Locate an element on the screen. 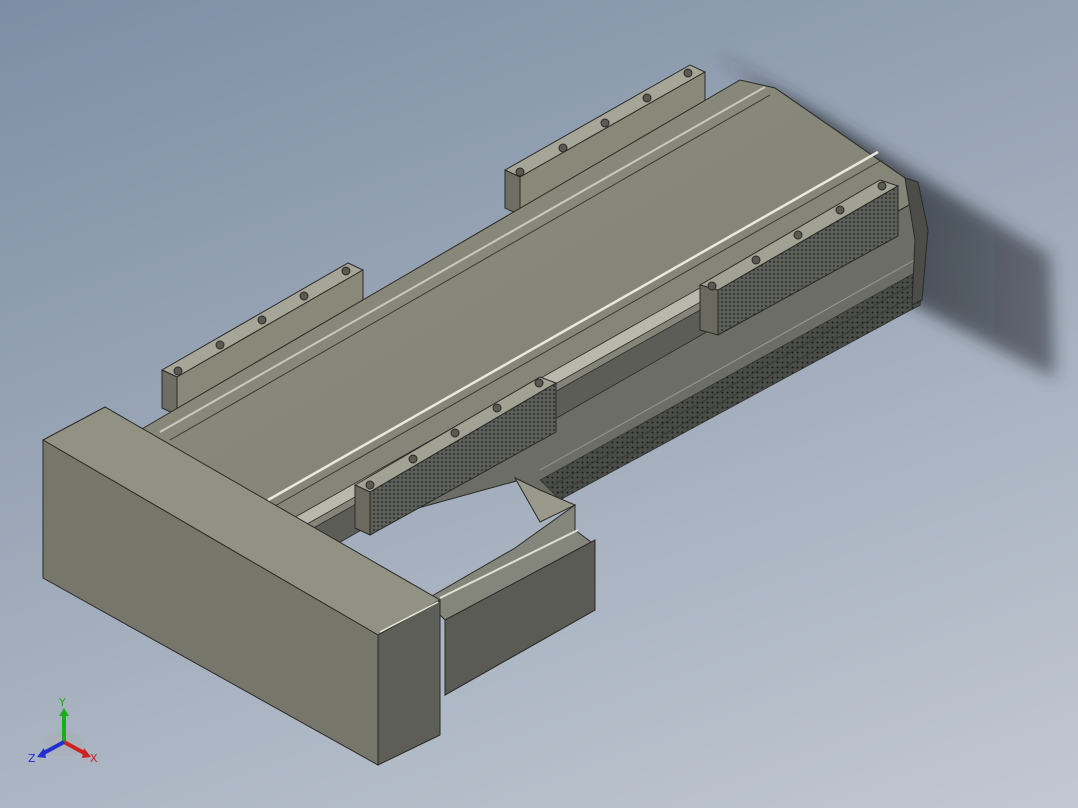 This screenshot has height=808, width=1078. view-orientation-triad: Y X Z is located at coordinates (66, 732).